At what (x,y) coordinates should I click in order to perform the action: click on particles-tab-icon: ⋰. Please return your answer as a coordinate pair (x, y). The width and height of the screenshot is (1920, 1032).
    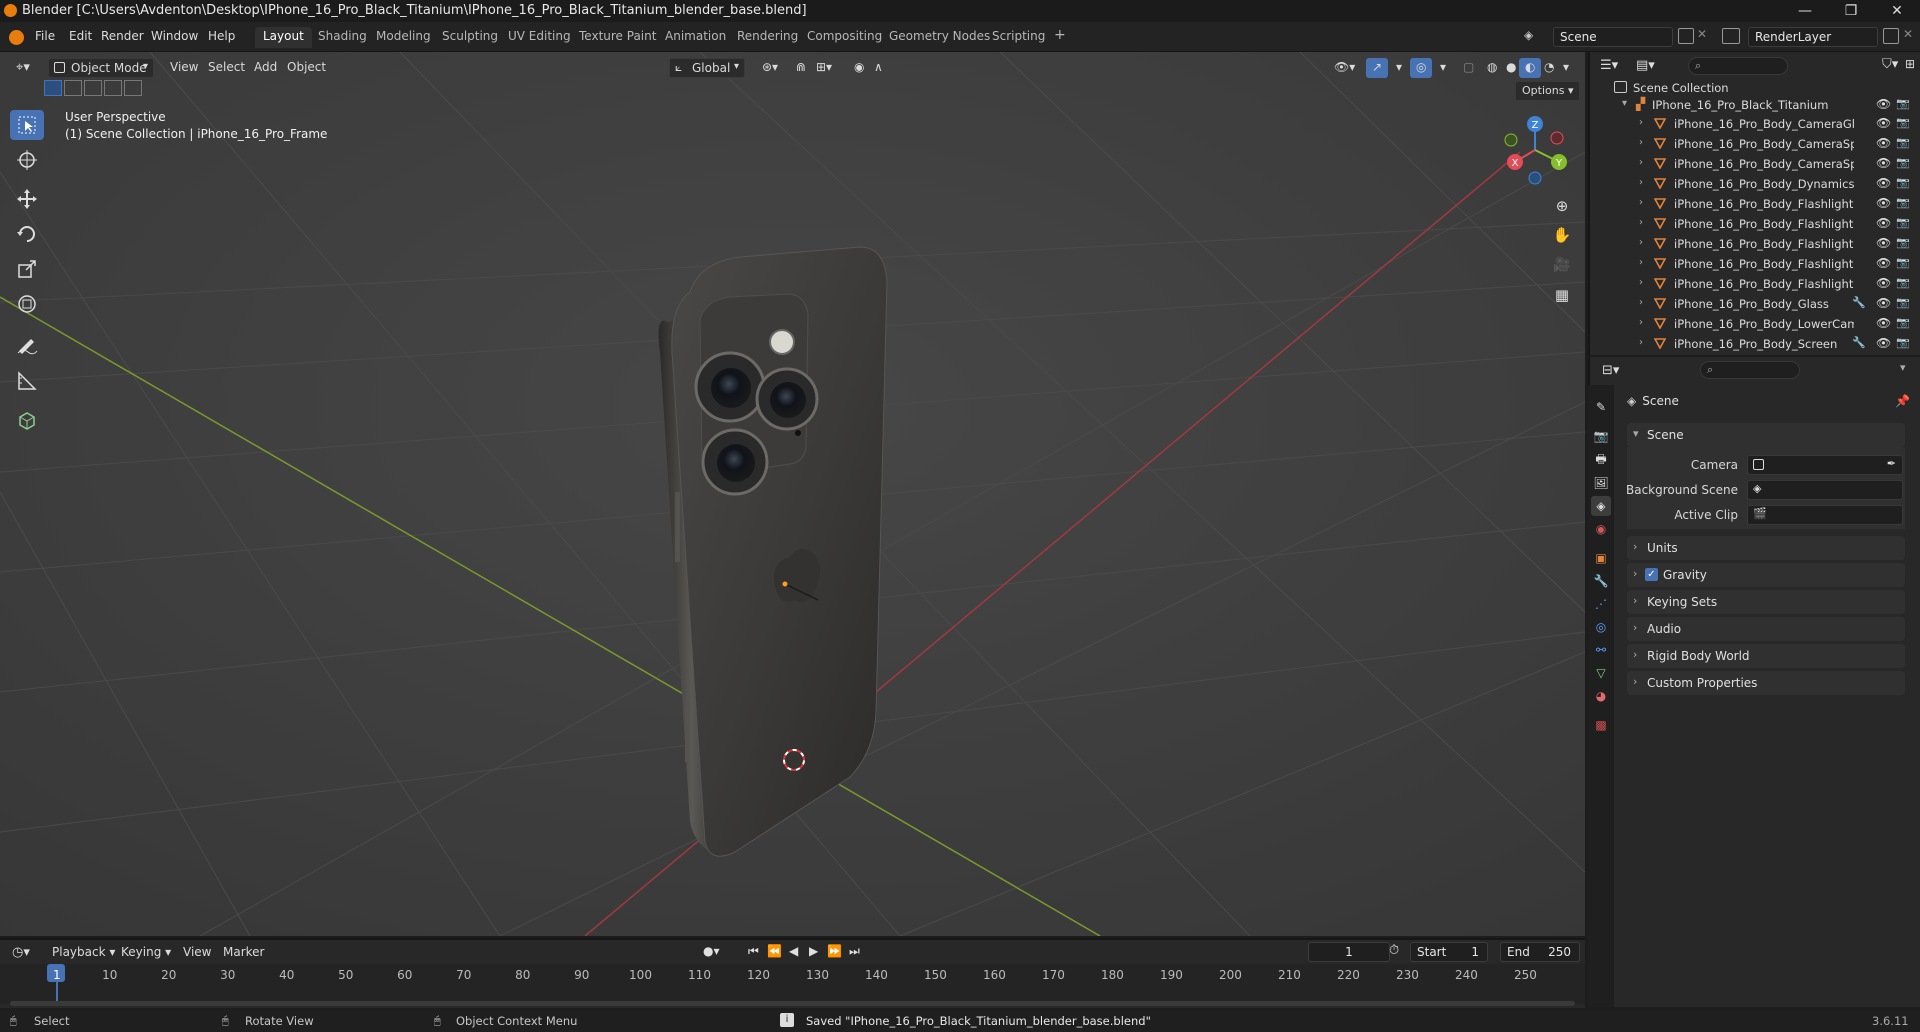
    Looking at the image, I should click on (1601, 604).